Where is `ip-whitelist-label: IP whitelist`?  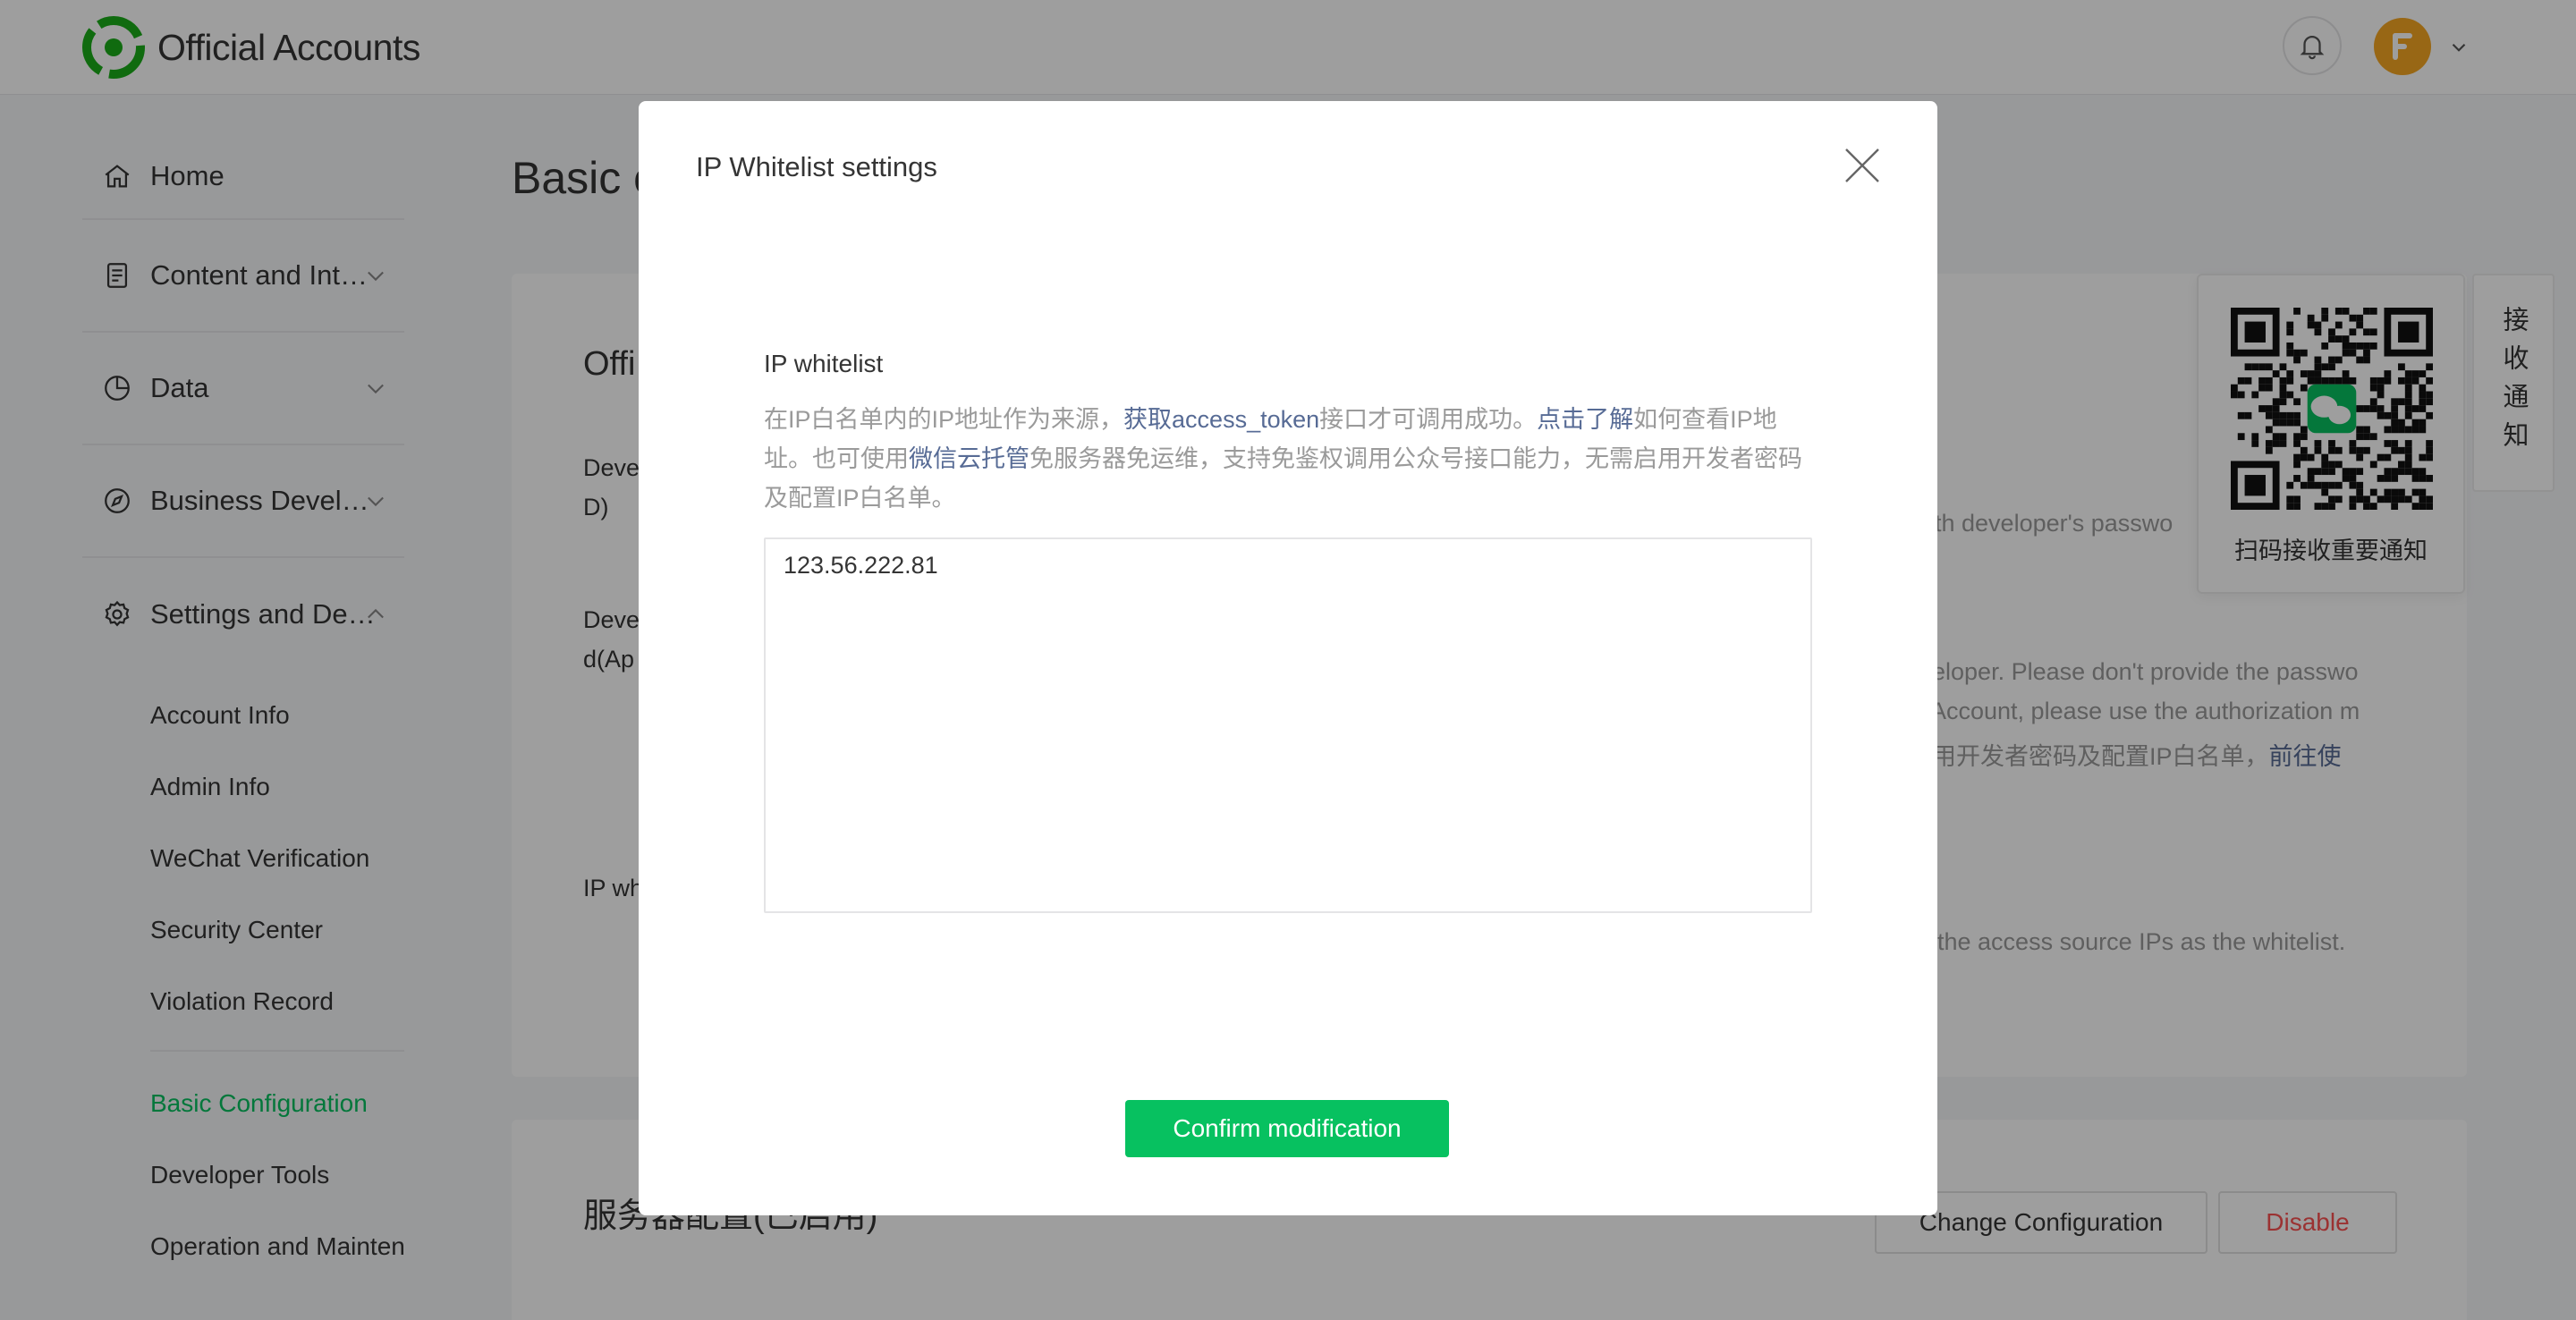 ip-whitelist-label: IP whitelist is located at coordinates (824, 363).